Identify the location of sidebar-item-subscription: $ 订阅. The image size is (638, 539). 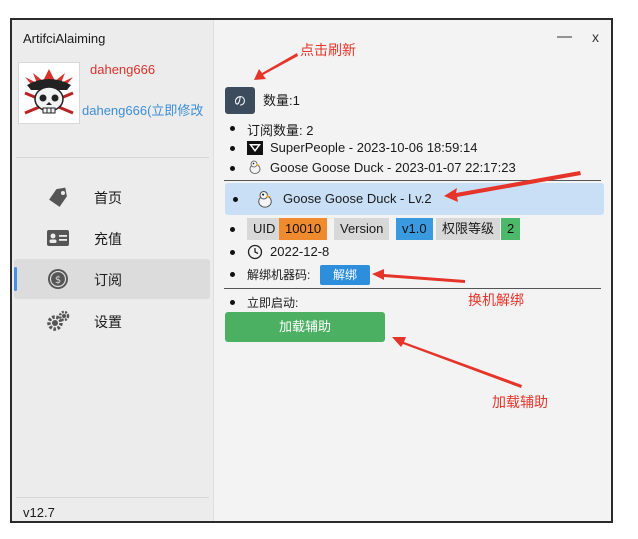
(112, 279).